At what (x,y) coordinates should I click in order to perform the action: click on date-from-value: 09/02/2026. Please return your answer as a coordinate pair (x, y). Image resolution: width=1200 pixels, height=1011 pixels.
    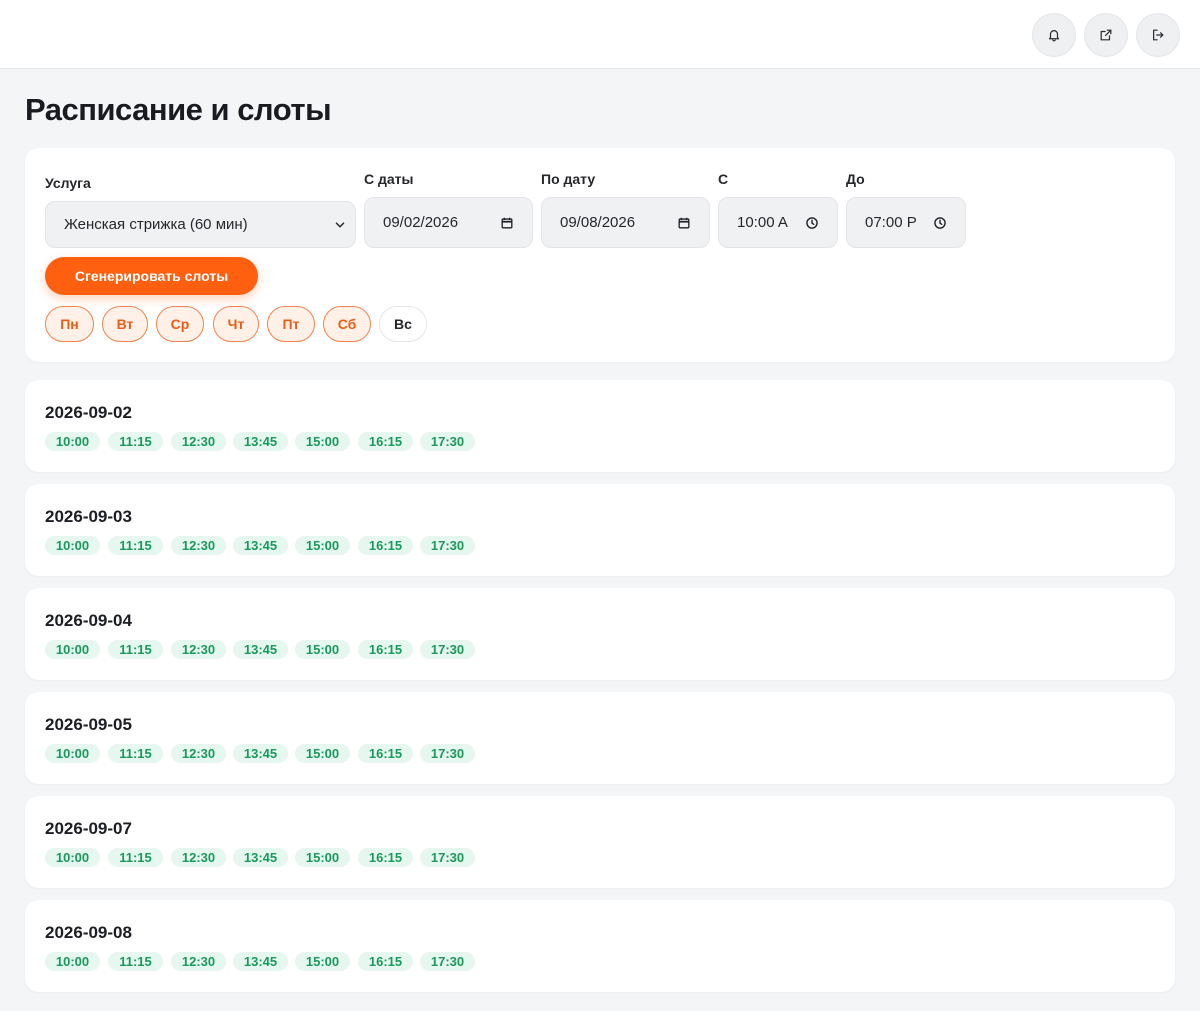
    Looking at the image, I should click on (421, 222).